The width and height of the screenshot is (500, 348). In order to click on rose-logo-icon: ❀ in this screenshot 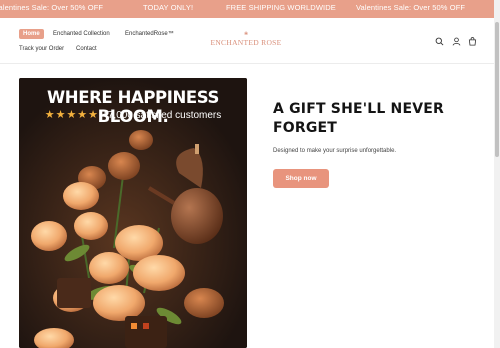, I will do `click(246, 34)`.